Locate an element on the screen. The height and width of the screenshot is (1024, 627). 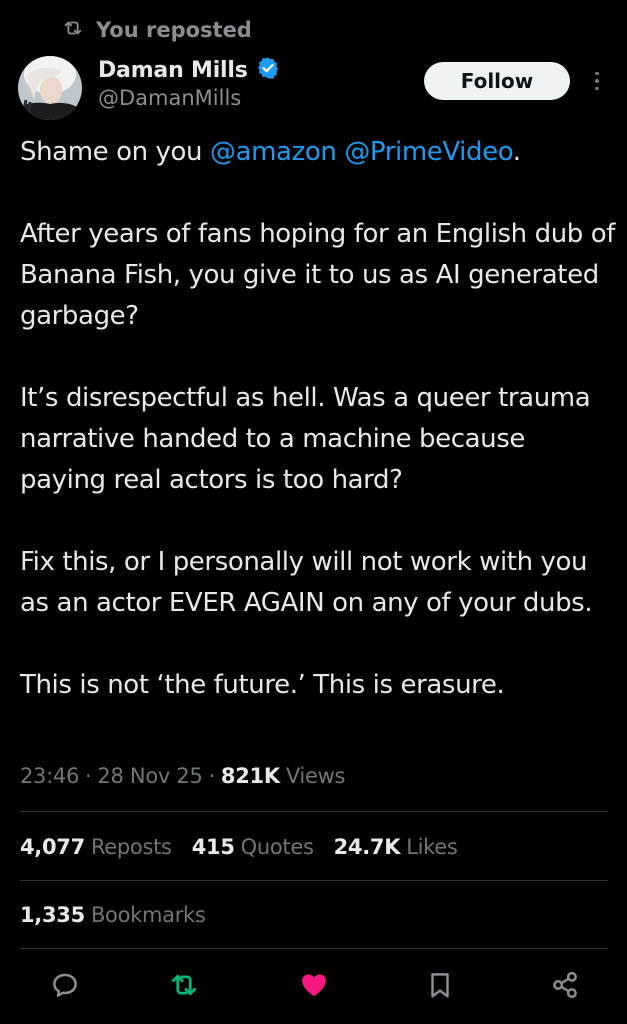
tweet-paragraph-1: Shame on you @amazon @PrimeVideo. is located at coordinates (318, 152).